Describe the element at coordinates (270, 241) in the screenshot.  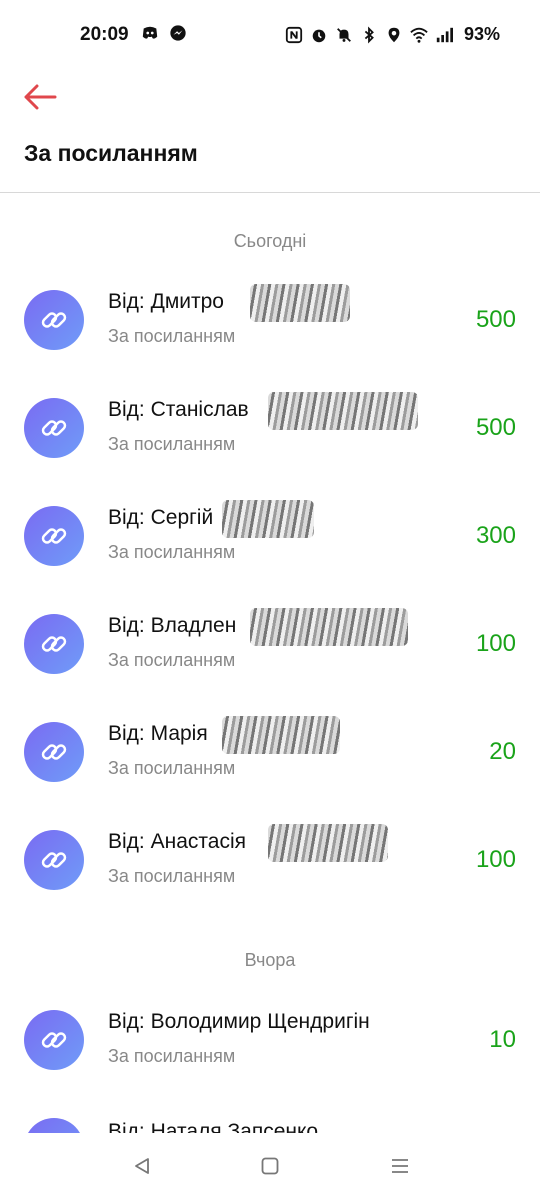
I see `section-header-today: Сьогодні` at that location.